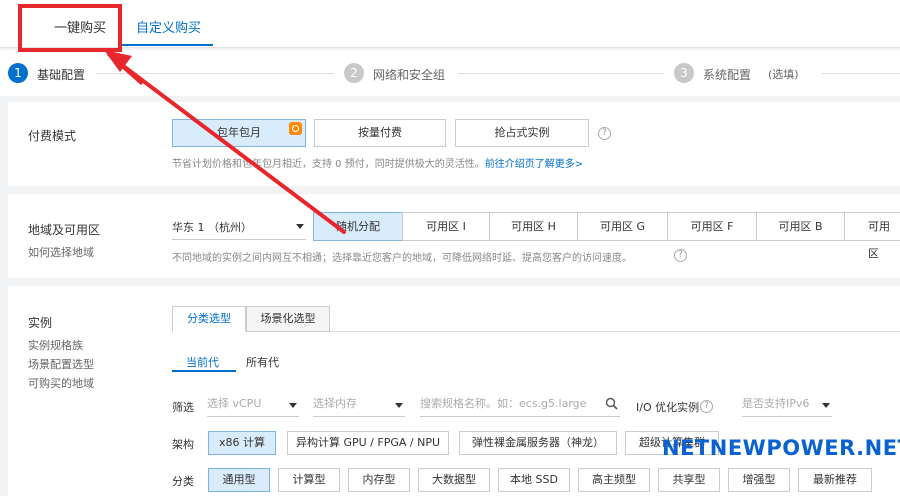  Describe the element at coordinates (225, 142) in the screenshot. I see `annotation-arrow` at that location.